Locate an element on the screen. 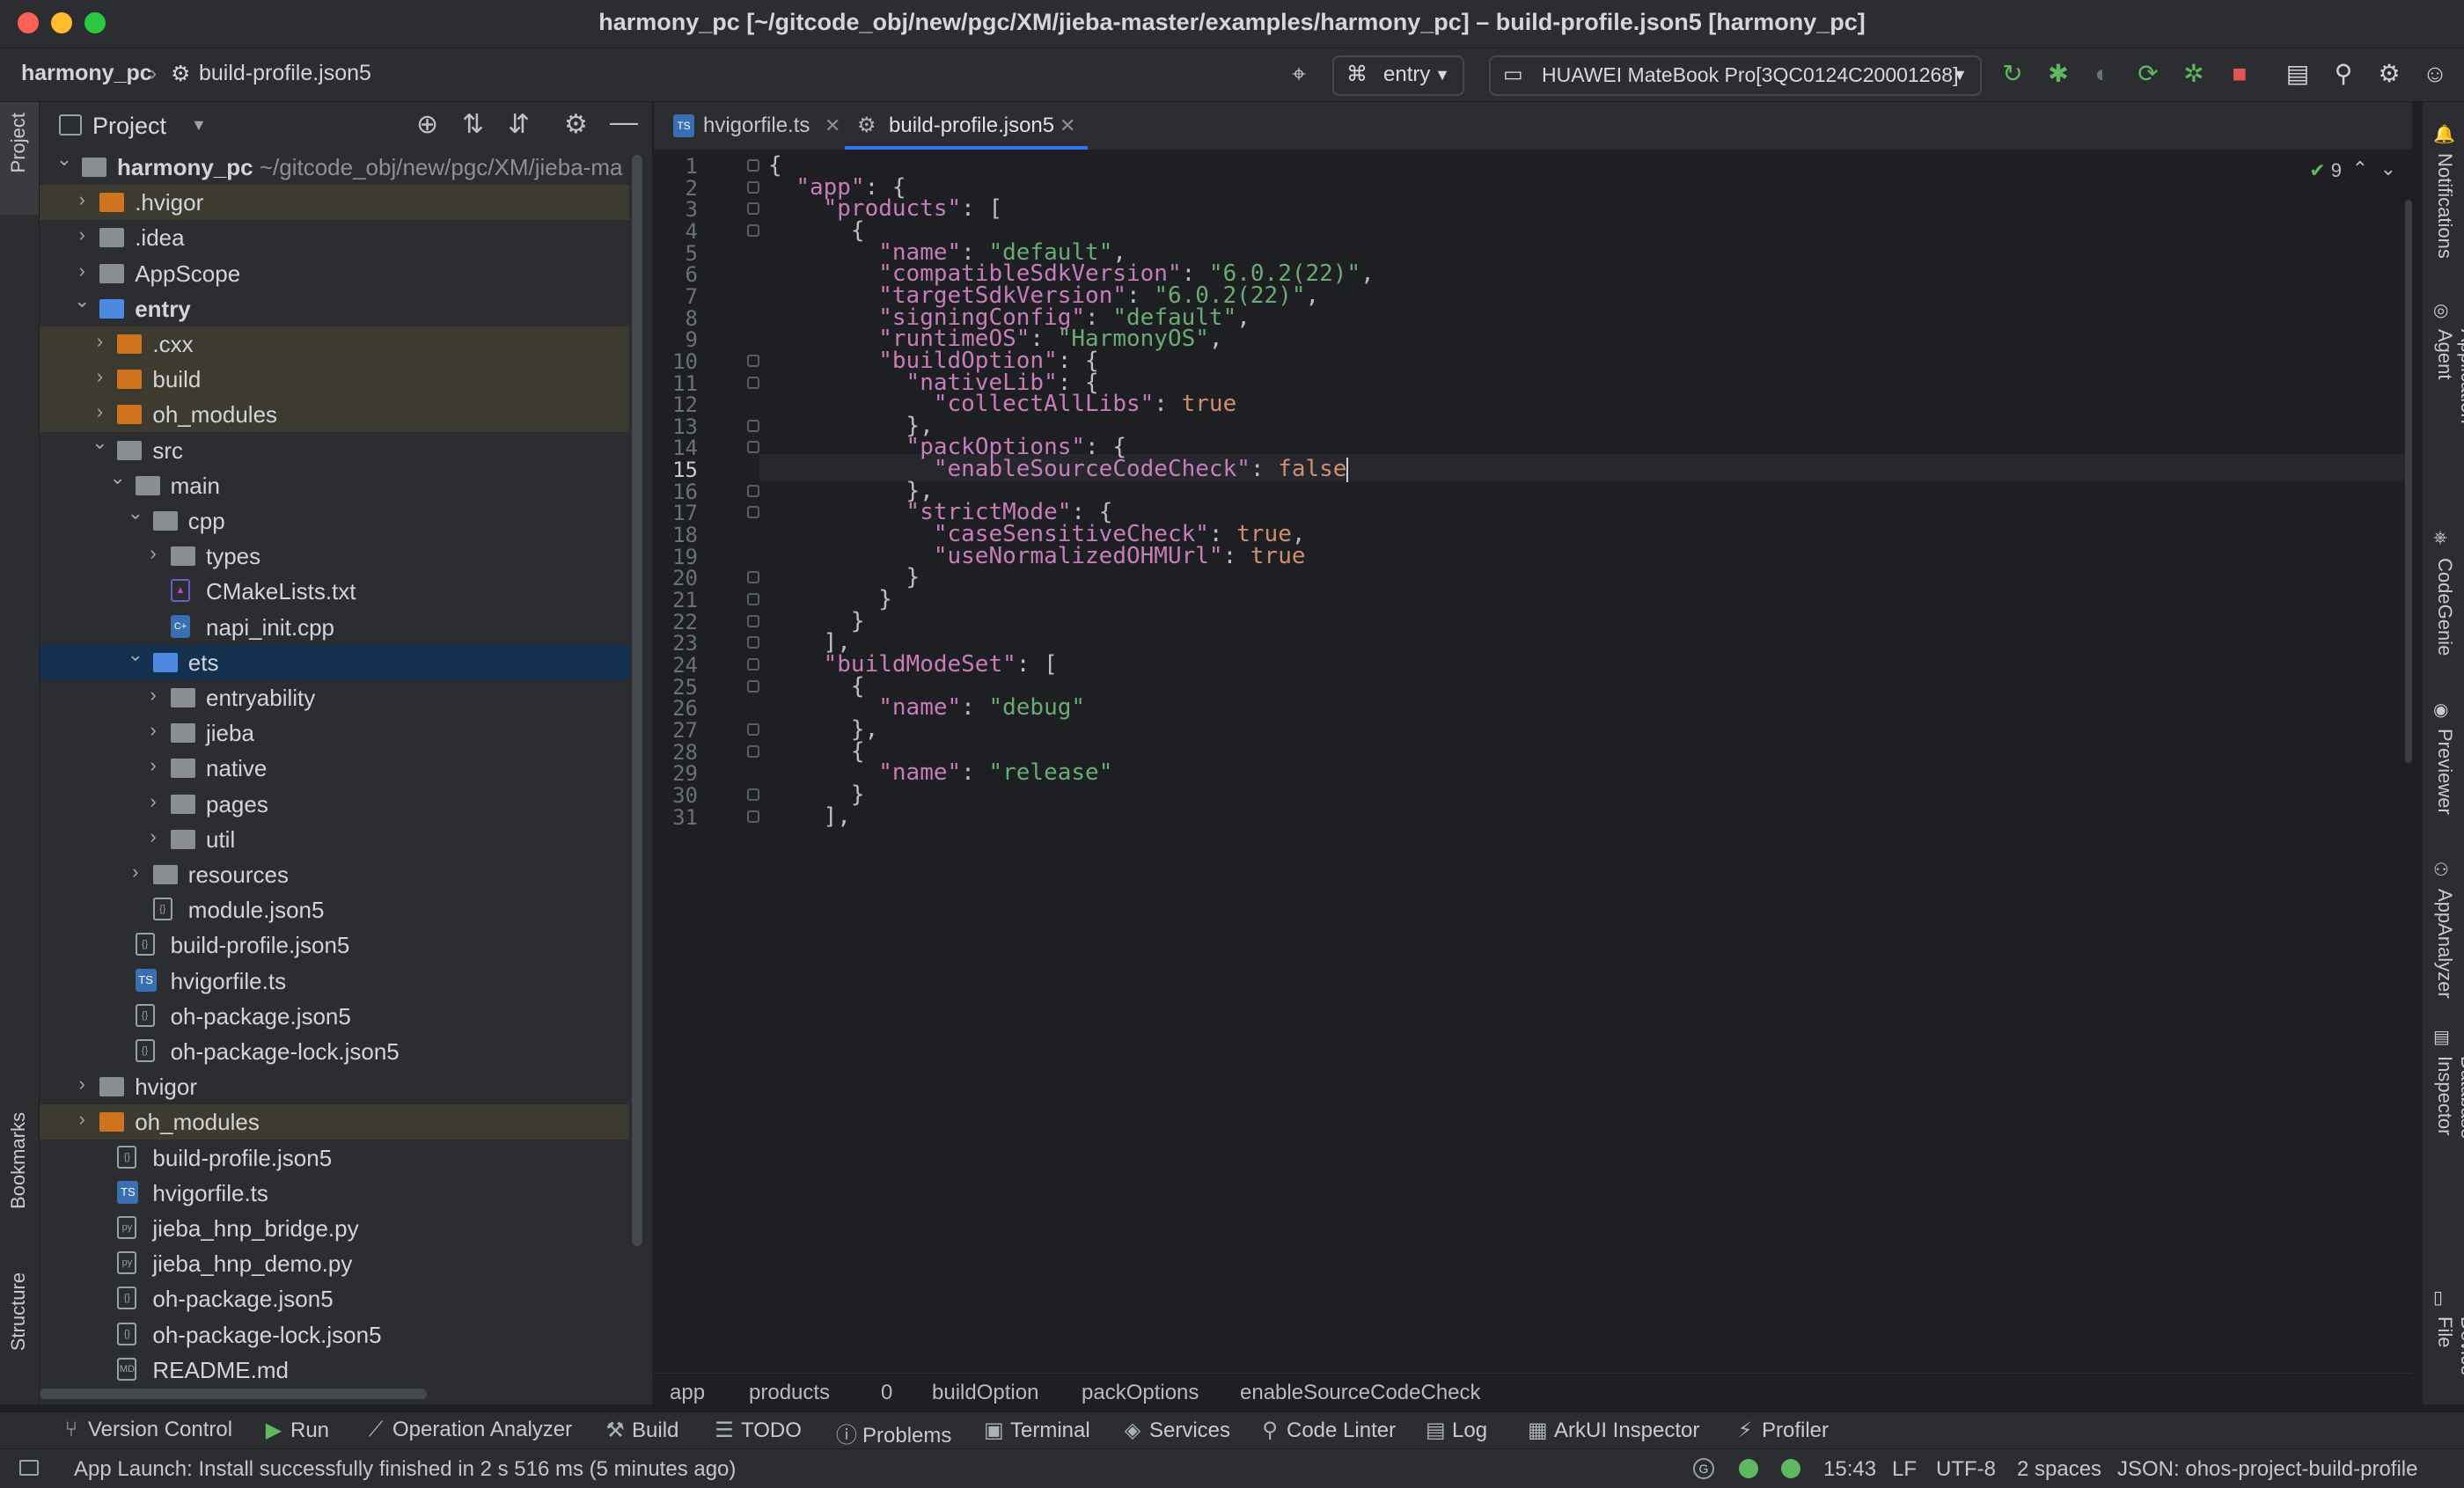  rerun-icon: ↻ is located at coordinates (2013, 74).